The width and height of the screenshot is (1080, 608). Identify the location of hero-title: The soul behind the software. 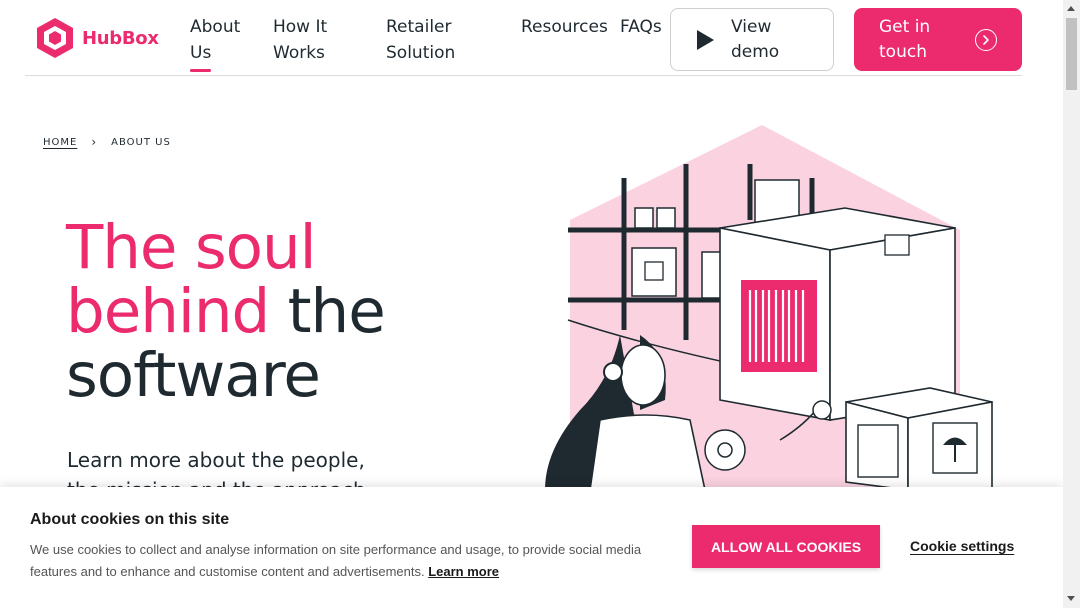
(226, 313).